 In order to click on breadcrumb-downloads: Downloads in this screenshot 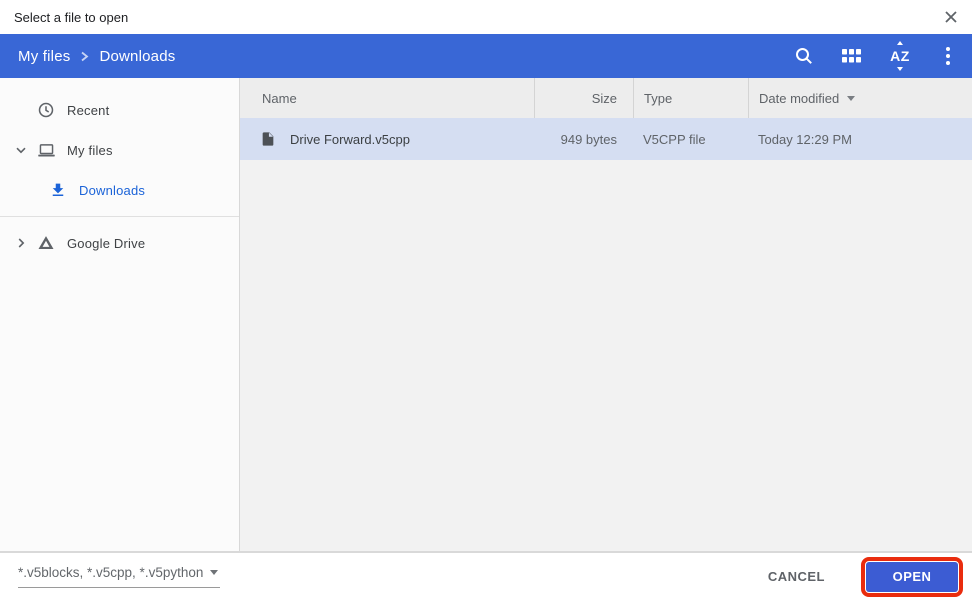, I will do `click(137, 56)`.